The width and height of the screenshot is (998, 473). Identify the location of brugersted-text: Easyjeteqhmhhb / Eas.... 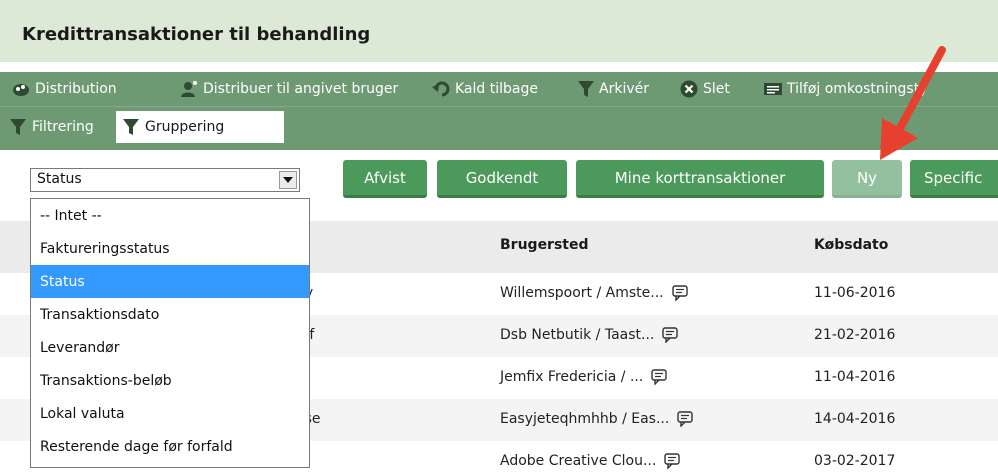
(585, 419).